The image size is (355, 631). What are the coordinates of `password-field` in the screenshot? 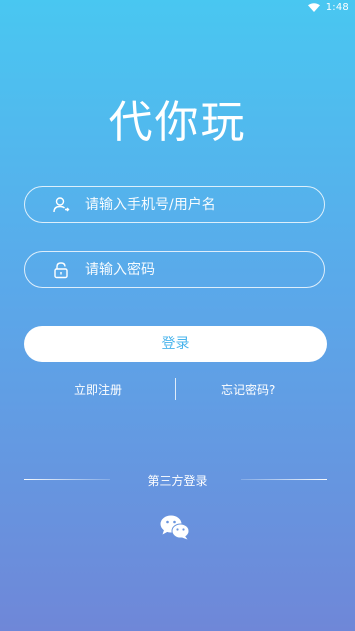 It's located at (174, 269).